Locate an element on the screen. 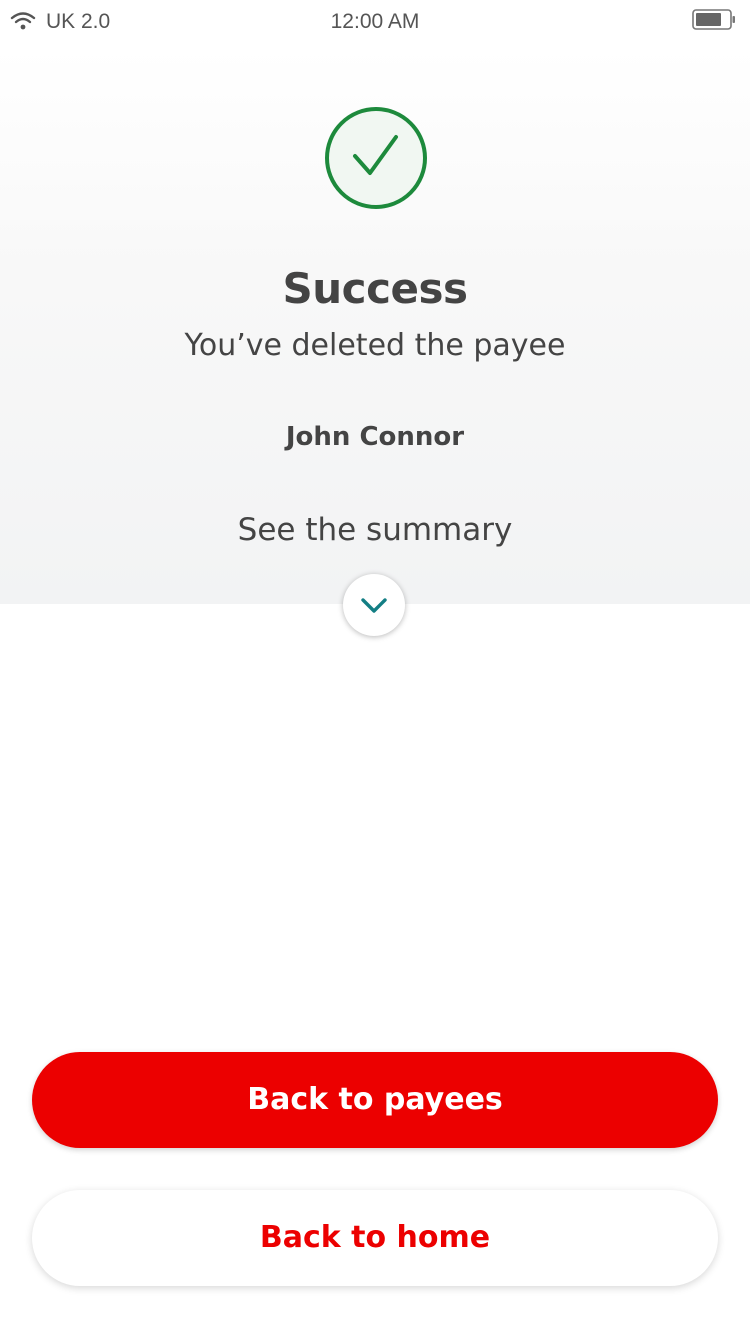 The image size is (750, 1344). payee-name: John Connor is located at coordinates (375, 437).